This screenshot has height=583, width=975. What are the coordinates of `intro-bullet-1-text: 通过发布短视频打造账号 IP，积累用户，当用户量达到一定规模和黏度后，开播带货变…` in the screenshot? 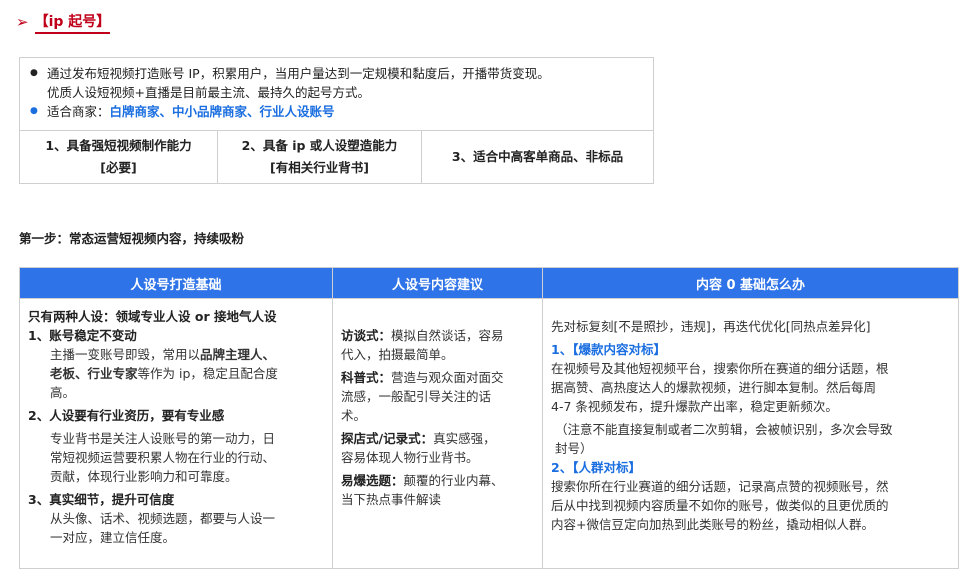 It's located at (298, 73).